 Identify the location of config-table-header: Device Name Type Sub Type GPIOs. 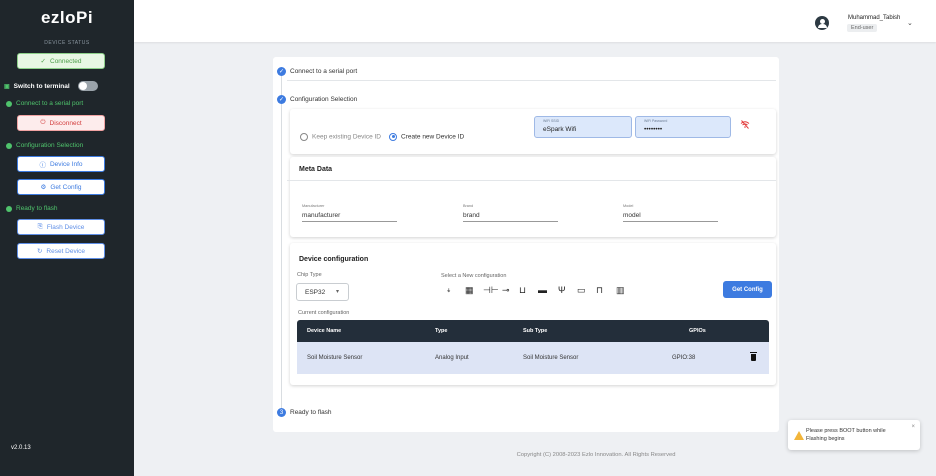
(533, 331).